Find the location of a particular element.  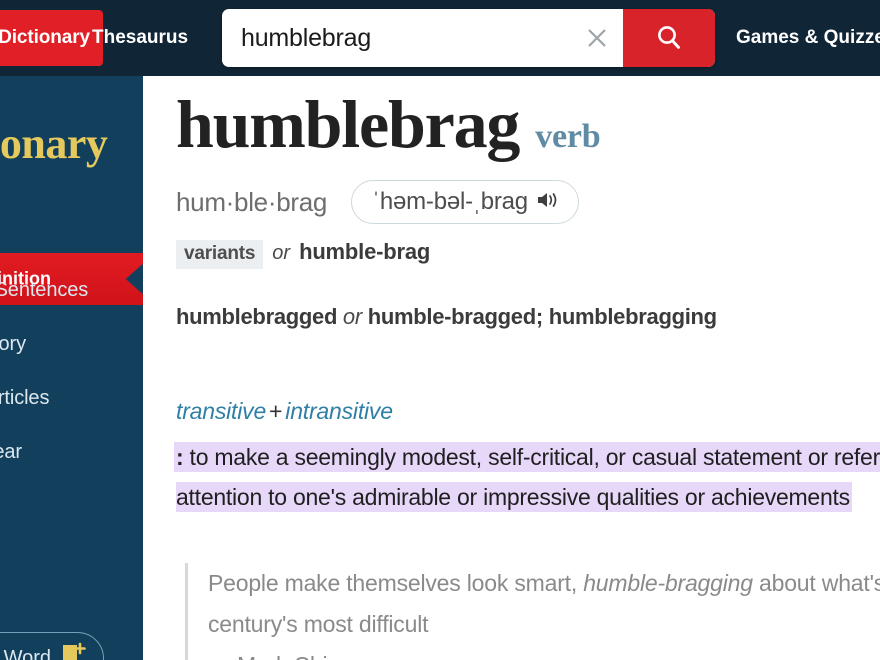

variants-label: variants is located at coordinates (220, 254).